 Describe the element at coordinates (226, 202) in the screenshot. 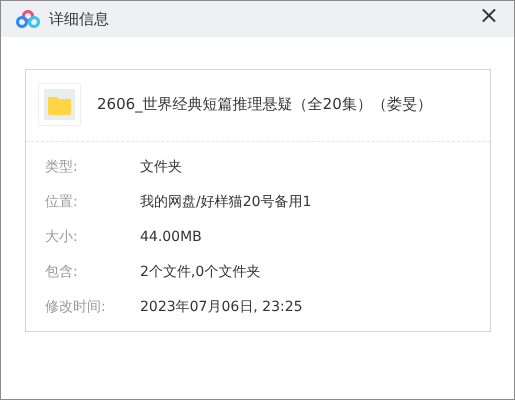

I see `detail-value: 我的网盘/好样猫20号备用1` at that location.